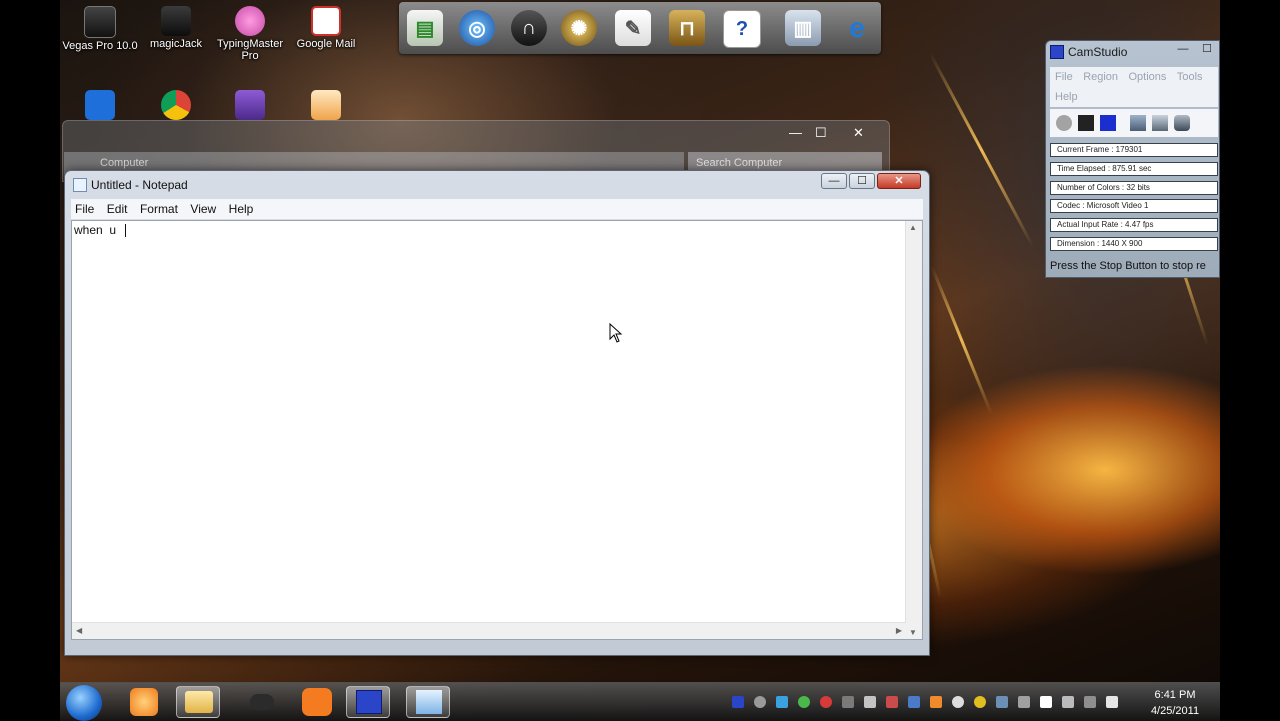 The height and width of the screenshot is (721, 1280). I want to click on desktop-icon-photo-app, so click(326, 106).